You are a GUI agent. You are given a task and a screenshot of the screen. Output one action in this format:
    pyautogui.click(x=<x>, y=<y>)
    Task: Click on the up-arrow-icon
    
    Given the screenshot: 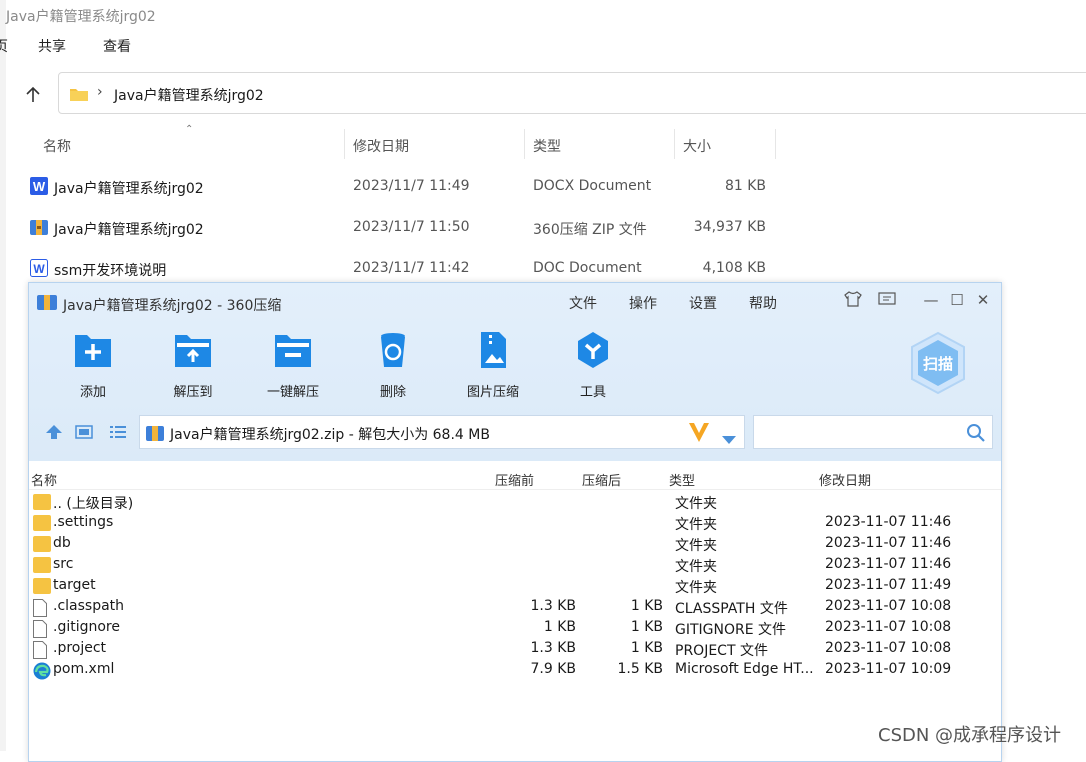 What is the action you would take?
    pyautogui.click(x=33, y=95)
    